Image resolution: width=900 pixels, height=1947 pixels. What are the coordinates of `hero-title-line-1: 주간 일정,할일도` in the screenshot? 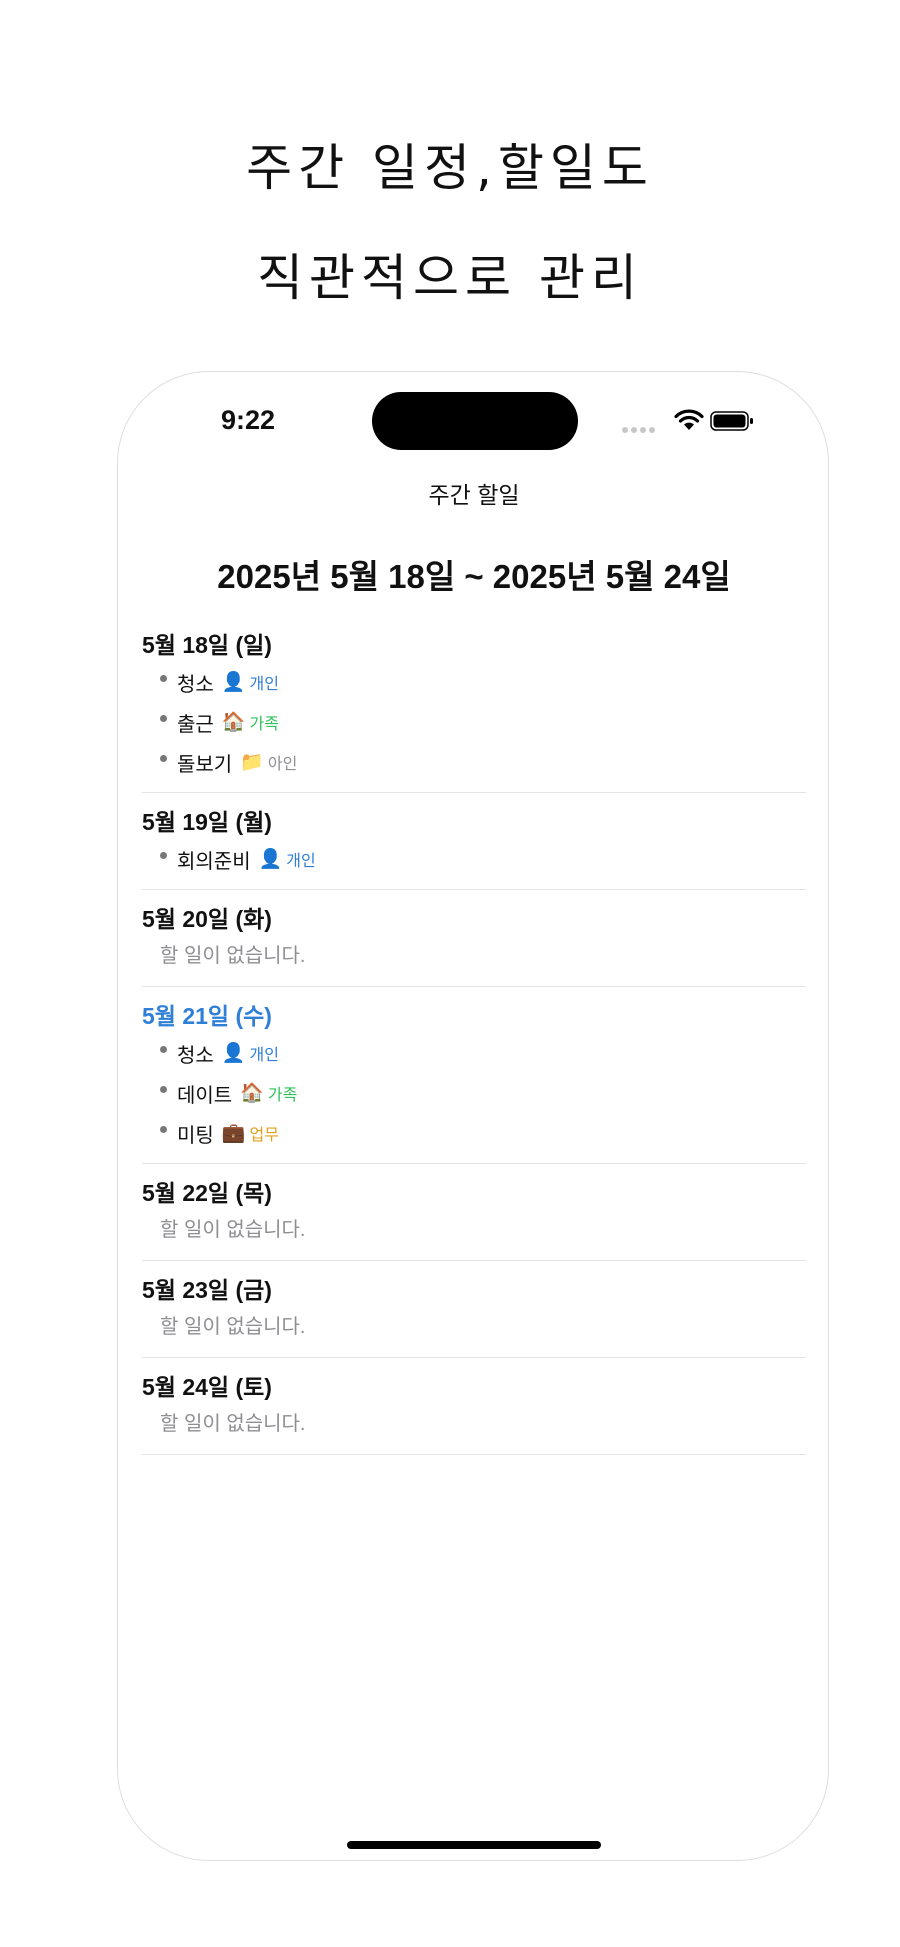 It's located at (450, 168).